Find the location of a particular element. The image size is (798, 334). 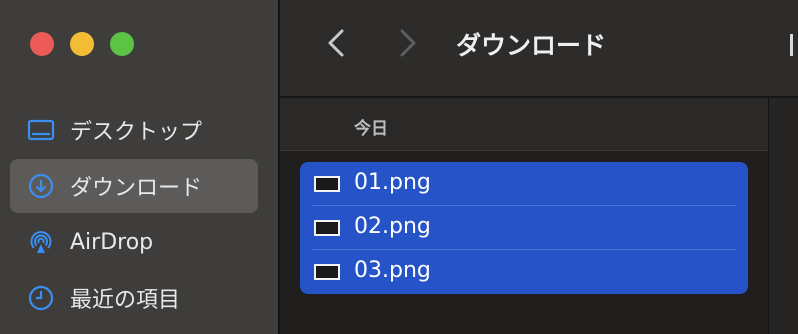

window-title: ダウンロード is located at coordinates (531, 45).